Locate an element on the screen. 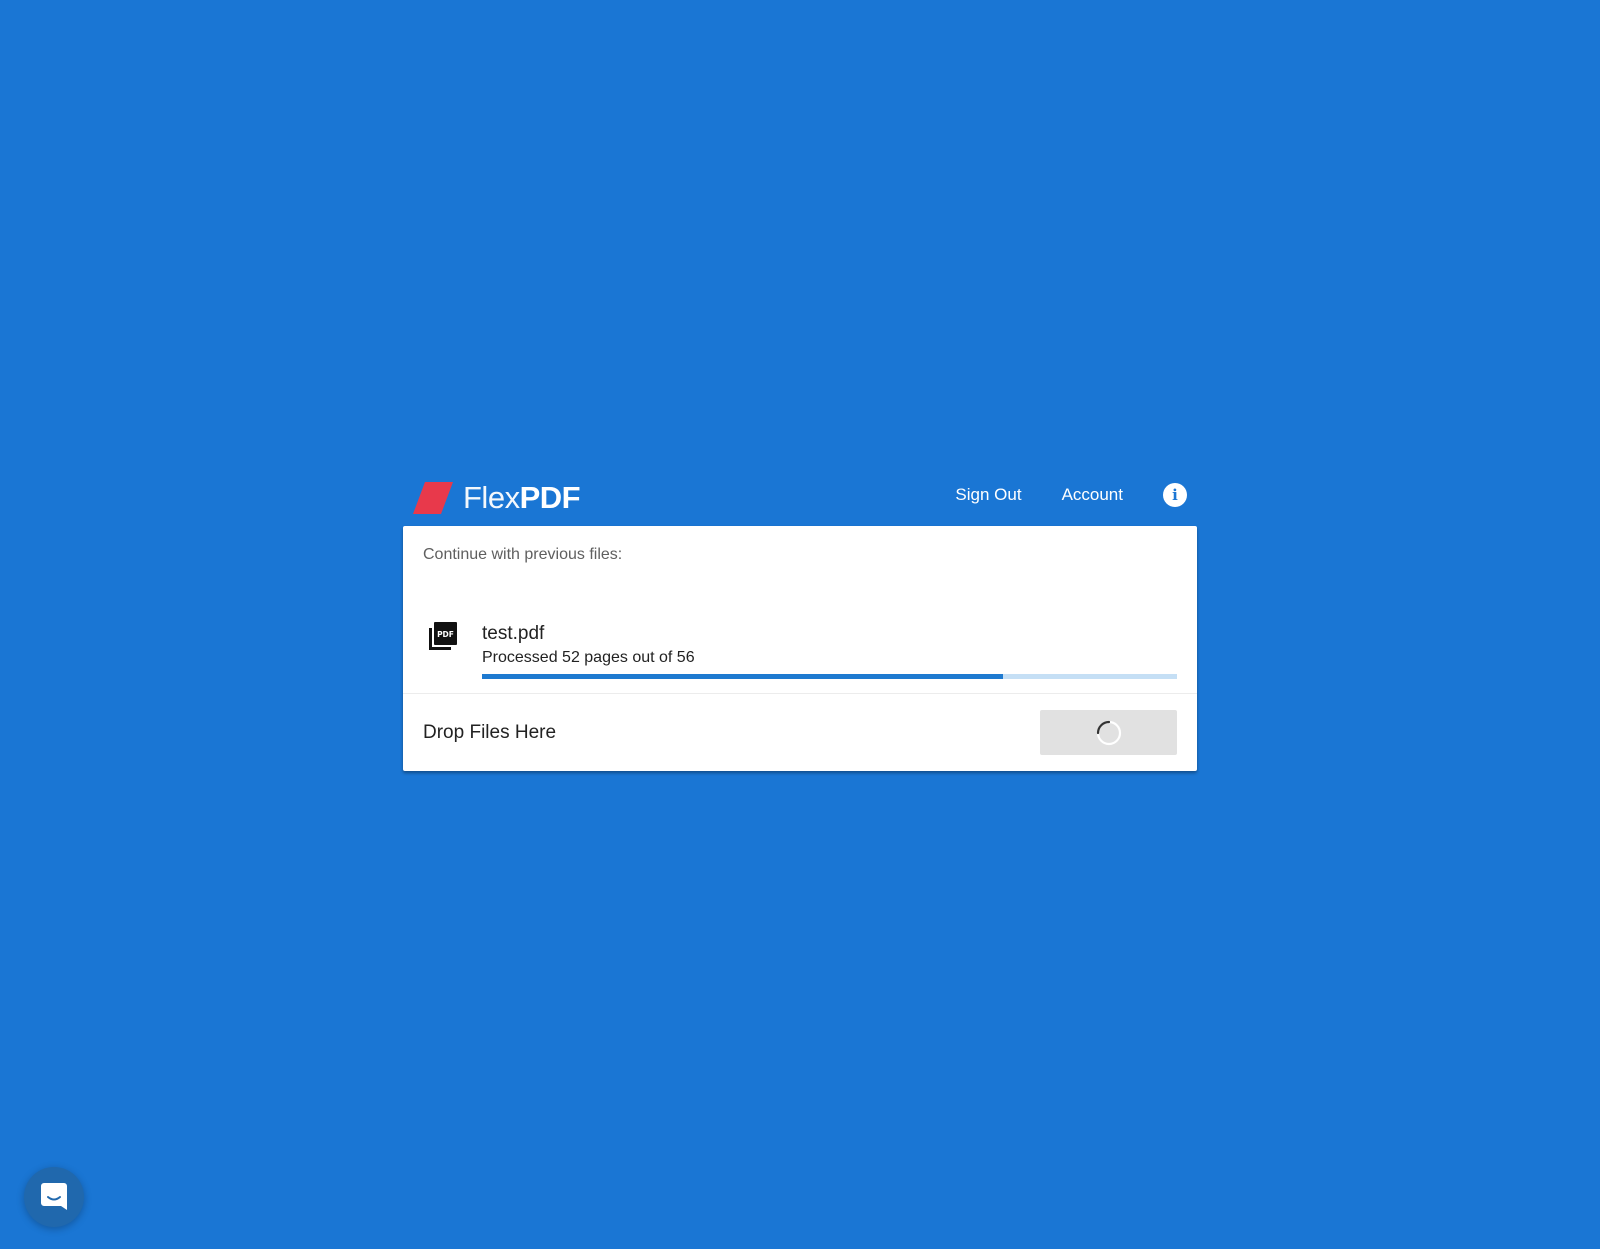 Image resolution: width=1600 pixels, height=1249 pixels. chat-bubble-icon is located at coordinates (54, 1196).